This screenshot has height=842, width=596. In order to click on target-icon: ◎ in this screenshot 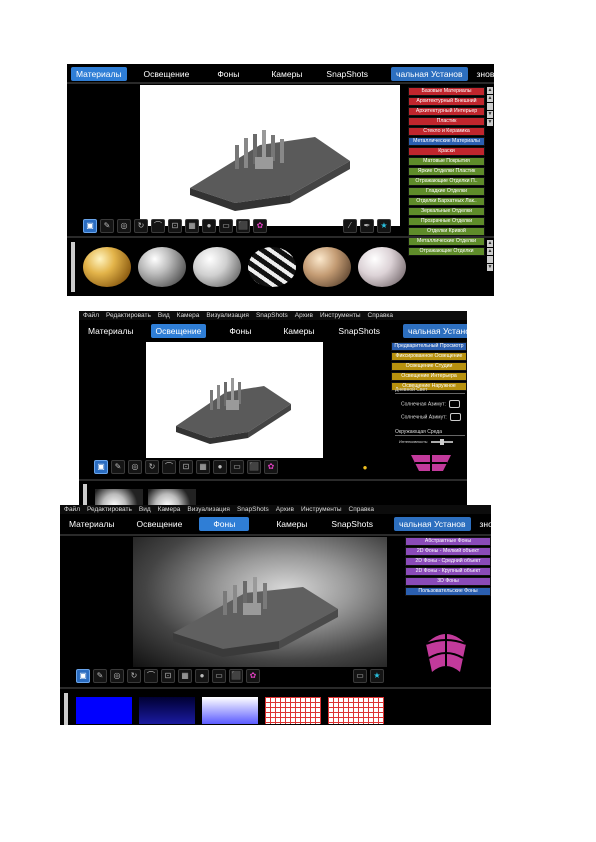, I will do `click(117, 676)`.